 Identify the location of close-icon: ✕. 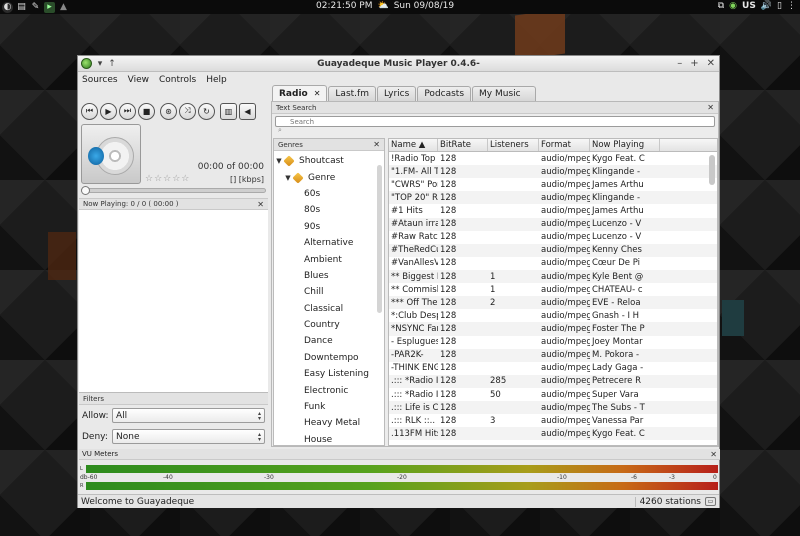
(711, 63).